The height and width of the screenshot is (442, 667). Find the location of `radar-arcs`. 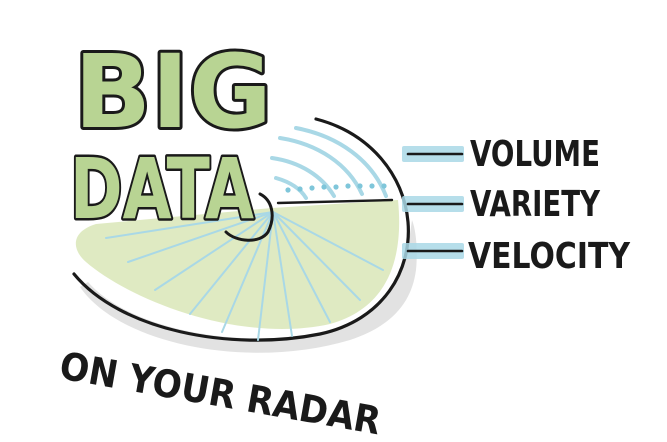

radar-arcs is located at coordinates (329, 163).